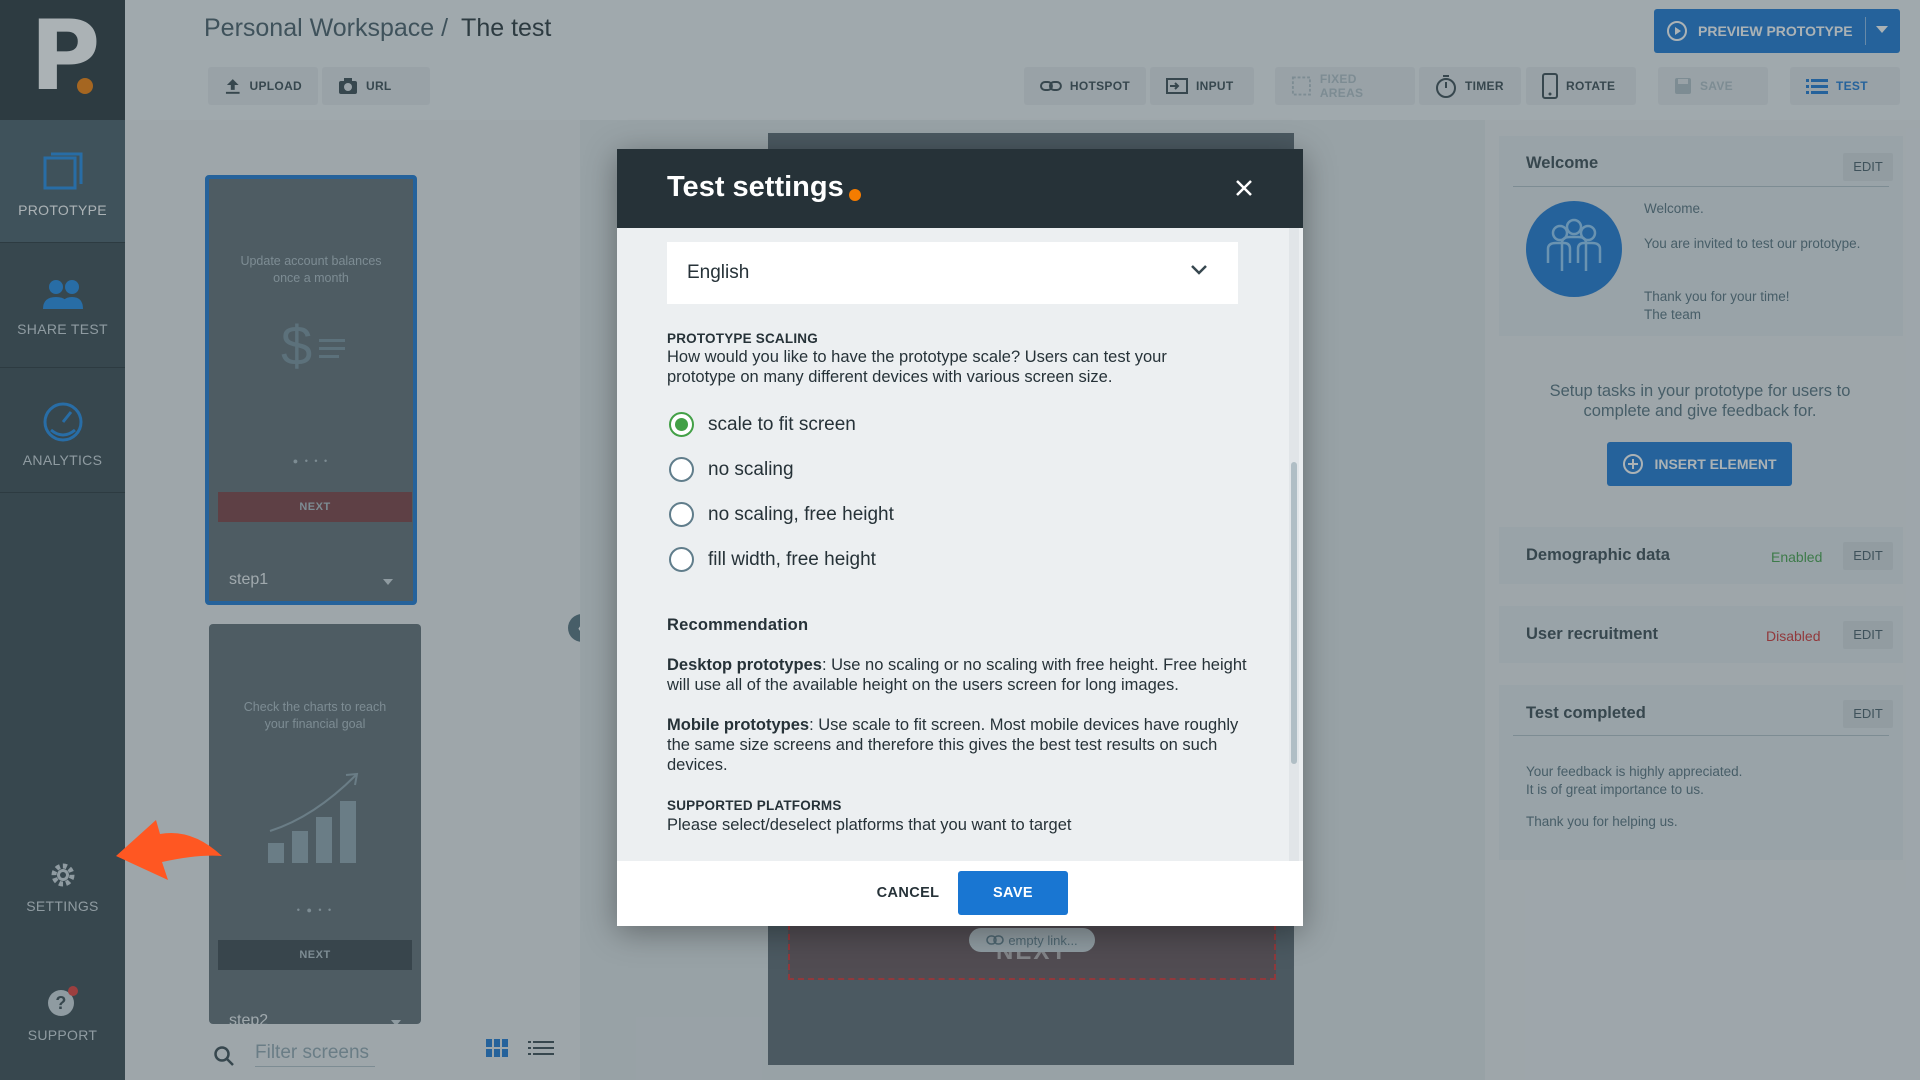 The width and height of the screenshot is (1920, 1080). I want to click on radio-no-scaling: no scaling, so click(731, 469).